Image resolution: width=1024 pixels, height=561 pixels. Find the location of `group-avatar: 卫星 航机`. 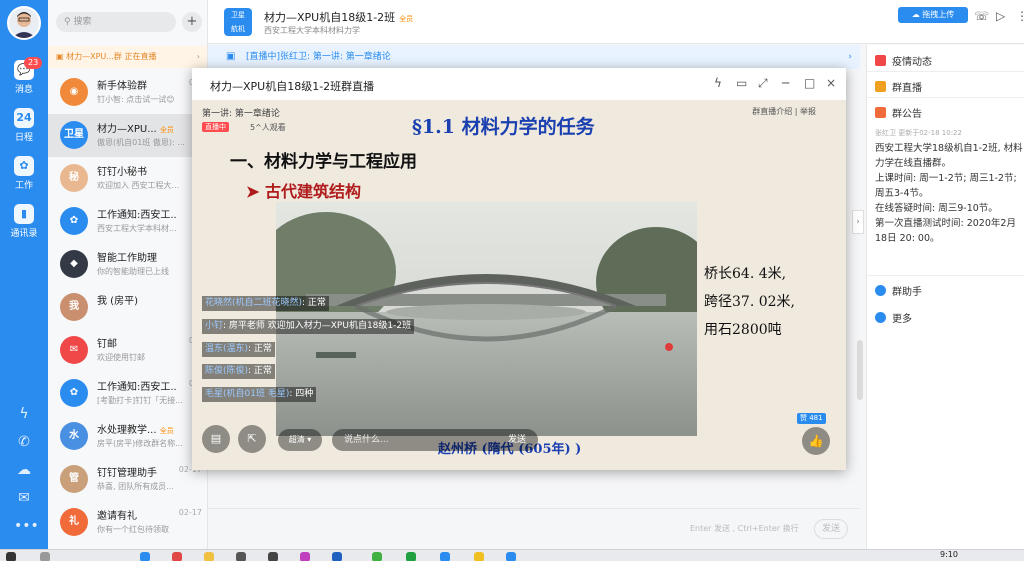

group-avatar: 卫星 航机 is located at coordinates (238, 22).